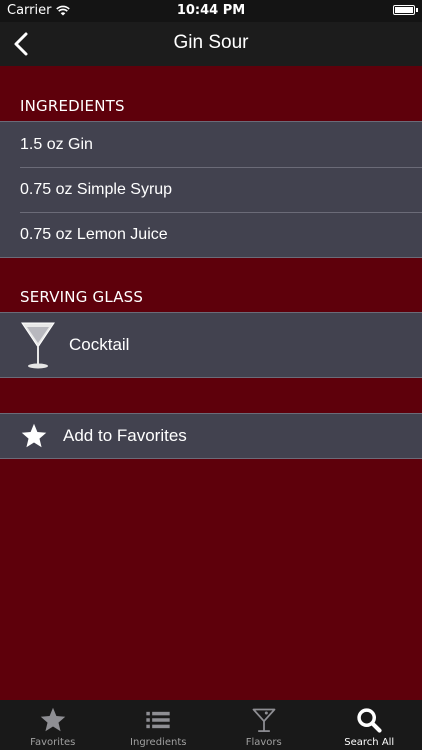 The image size is (422, 750). I want to click on tab-label: Ingredients, so click(158, 742).